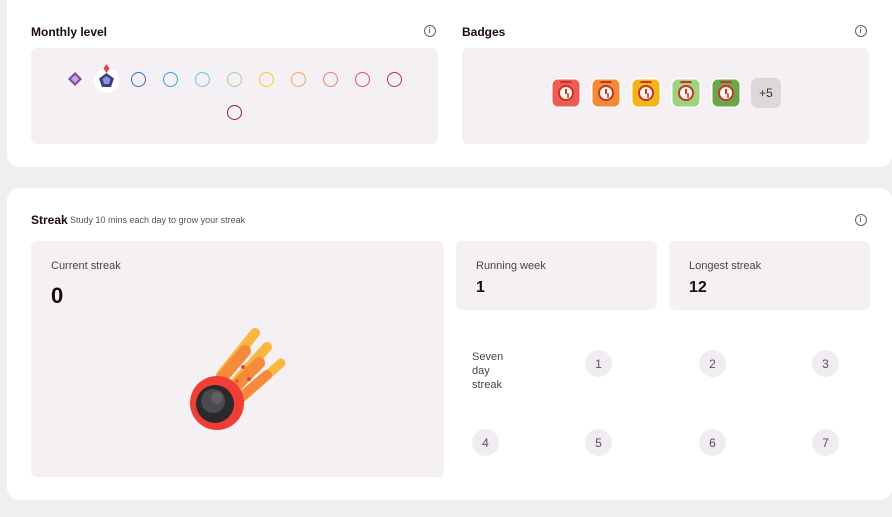  Describe the element at coordinates (69, 32) in the screenshot. I see `monthly-level-title: Monthly level` at that location.